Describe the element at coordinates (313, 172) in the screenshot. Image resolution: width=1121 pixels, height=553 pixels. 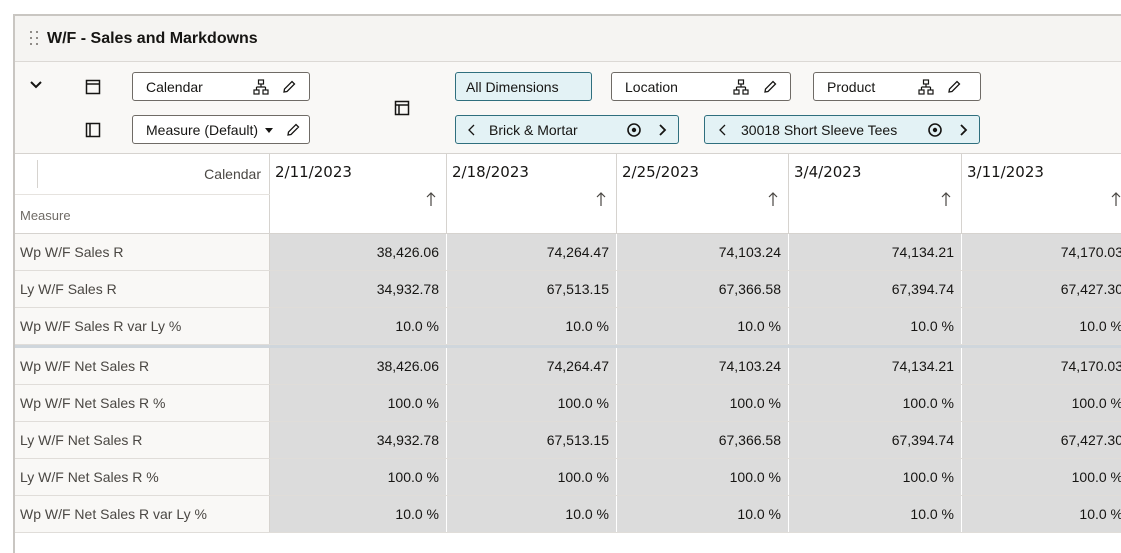
I see `column-date: 2/11/2023` at that location.